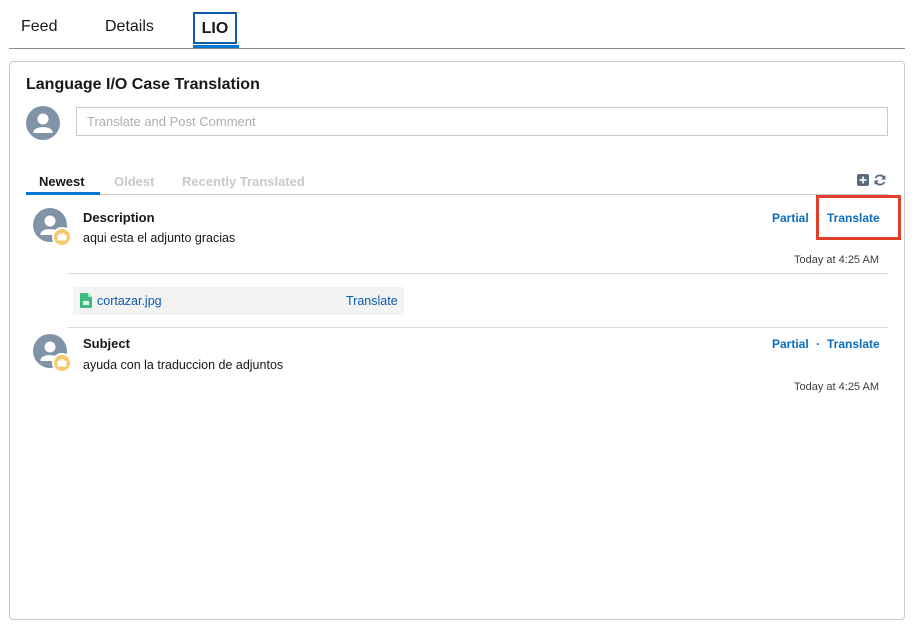  Describe the element at coordinates (63, 193) in the screenshot. I see `active-sort-indicator` at that location.